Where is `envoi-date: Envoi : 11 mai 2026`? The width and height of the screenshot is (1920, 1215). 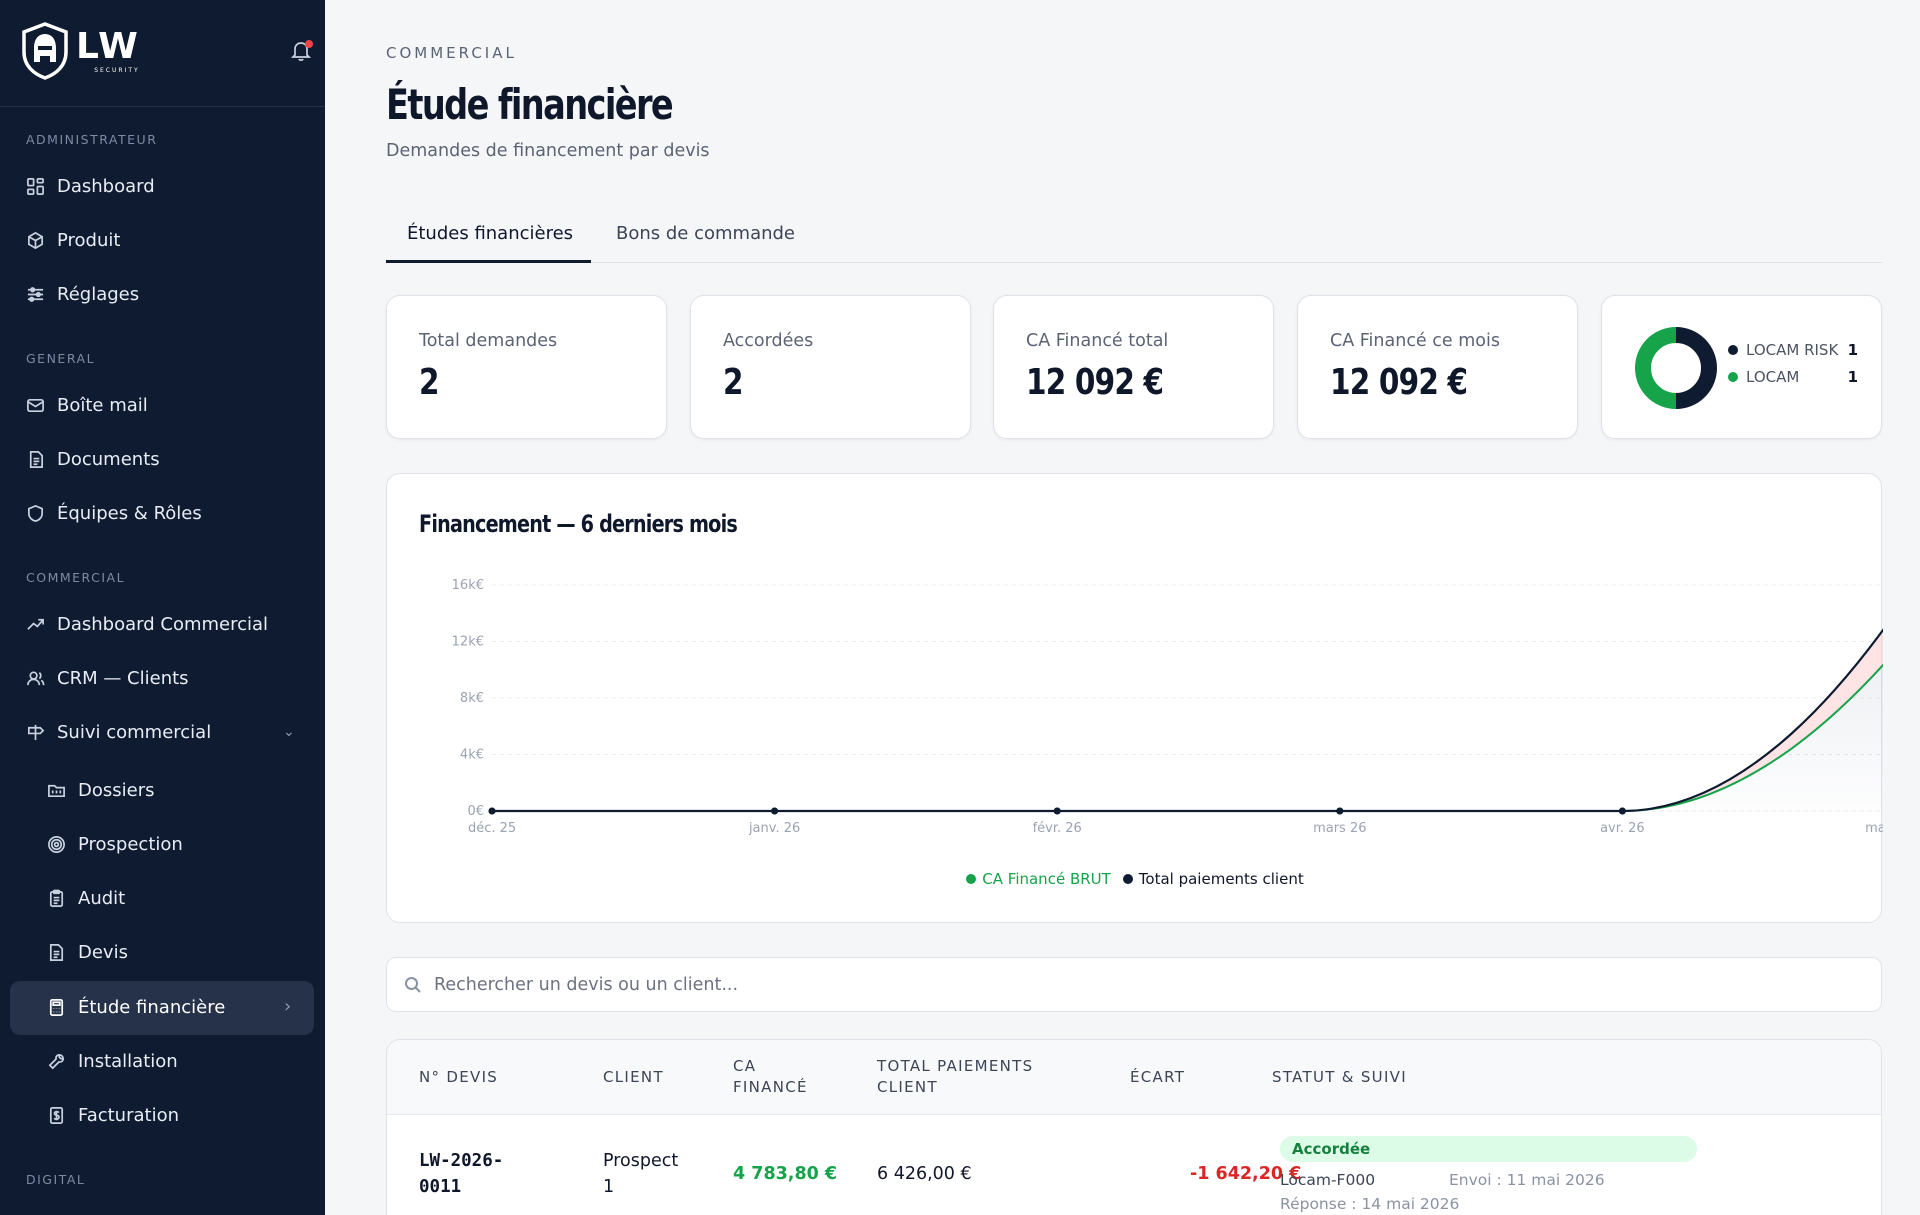
envoi-date: Envoi : 11 mai 2026 is located at coordinates (1527, 1180).